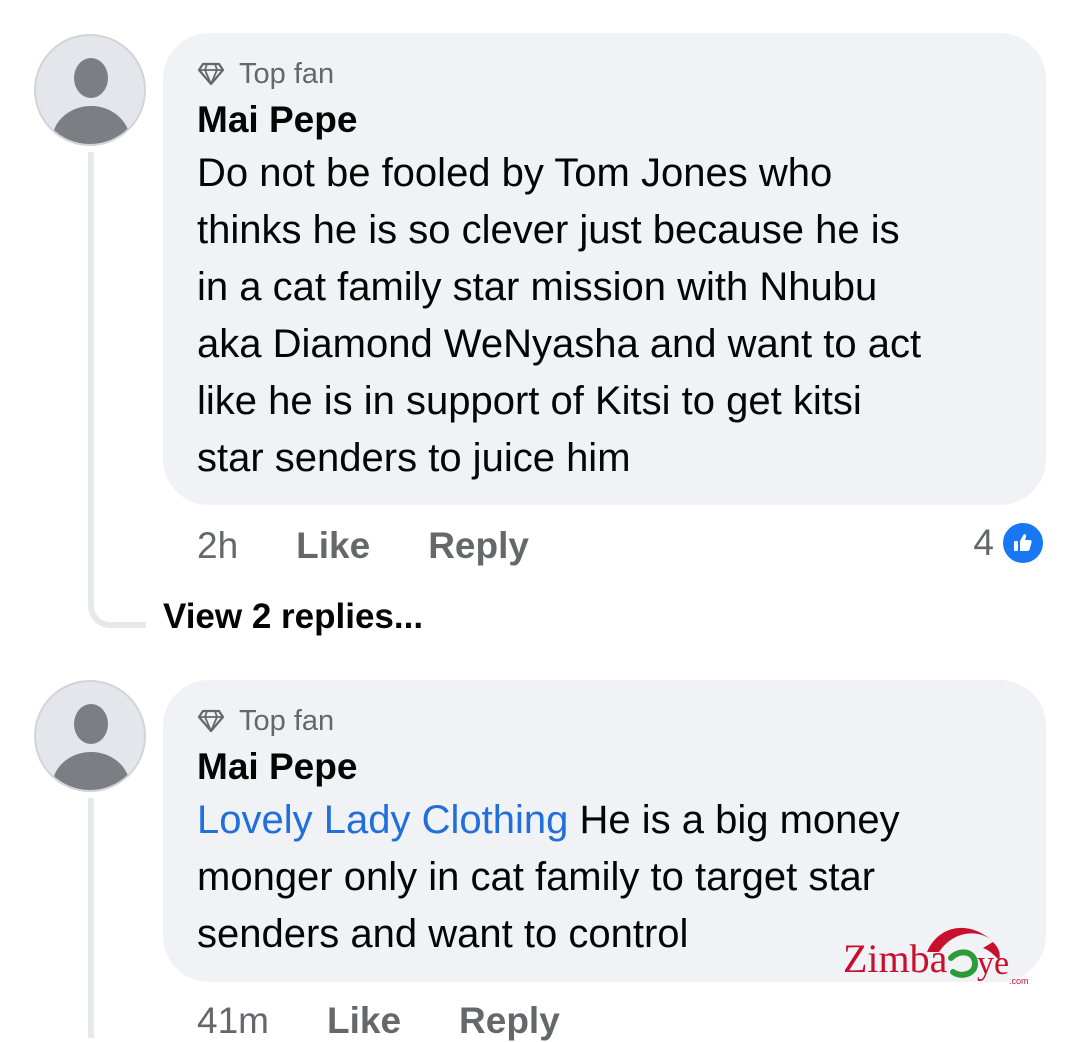 This screenshot has height=1042, width=1080. I want to click on comment-line: star senders to juice him, so click(414, 458).